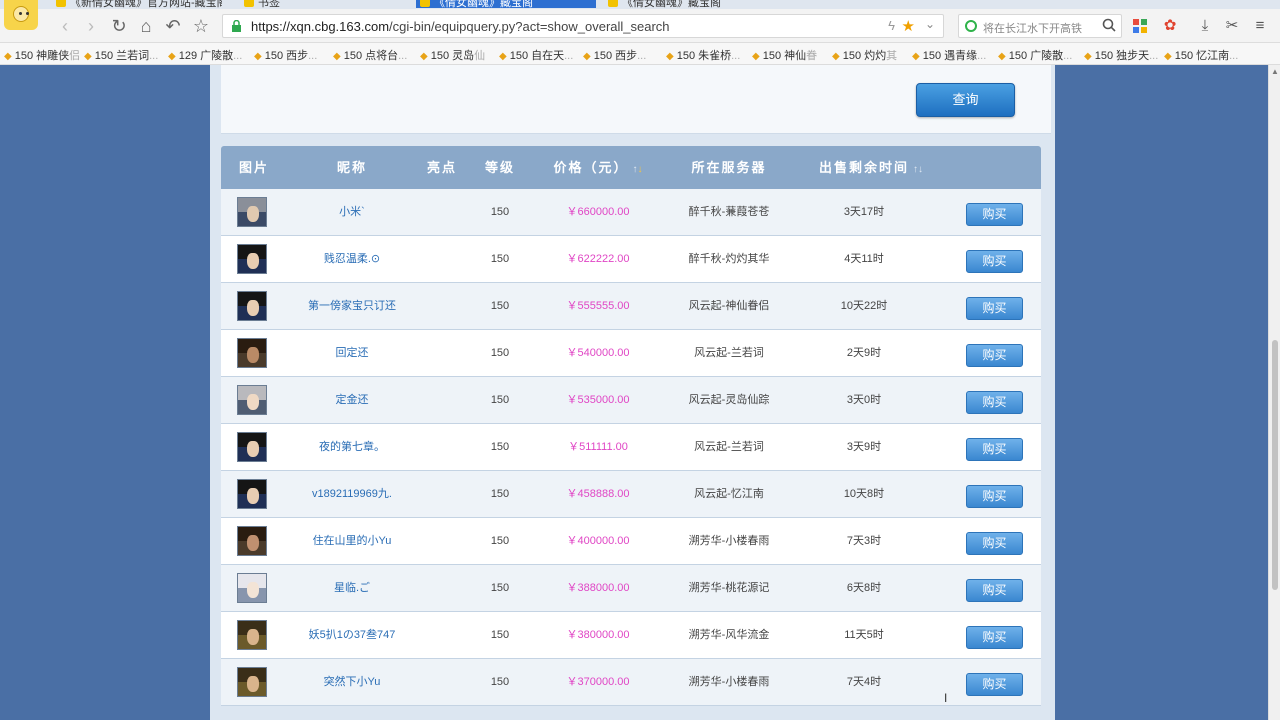 The image size is (1280, 720). Describe the element at coordinates (1232, 26) in the screenshot. I see `cut-icon: ✂` at that location.